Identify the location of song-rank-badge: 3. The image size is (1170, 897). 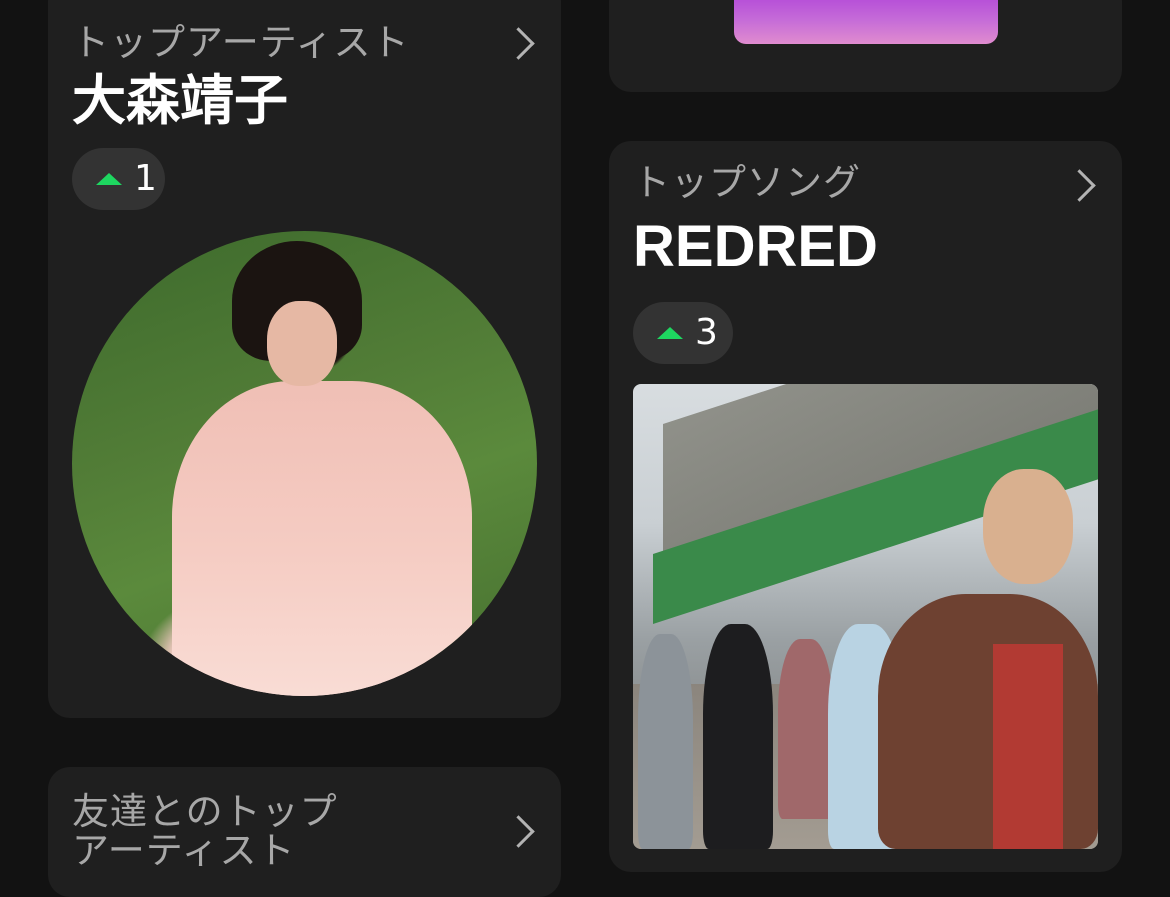
(683, 333).